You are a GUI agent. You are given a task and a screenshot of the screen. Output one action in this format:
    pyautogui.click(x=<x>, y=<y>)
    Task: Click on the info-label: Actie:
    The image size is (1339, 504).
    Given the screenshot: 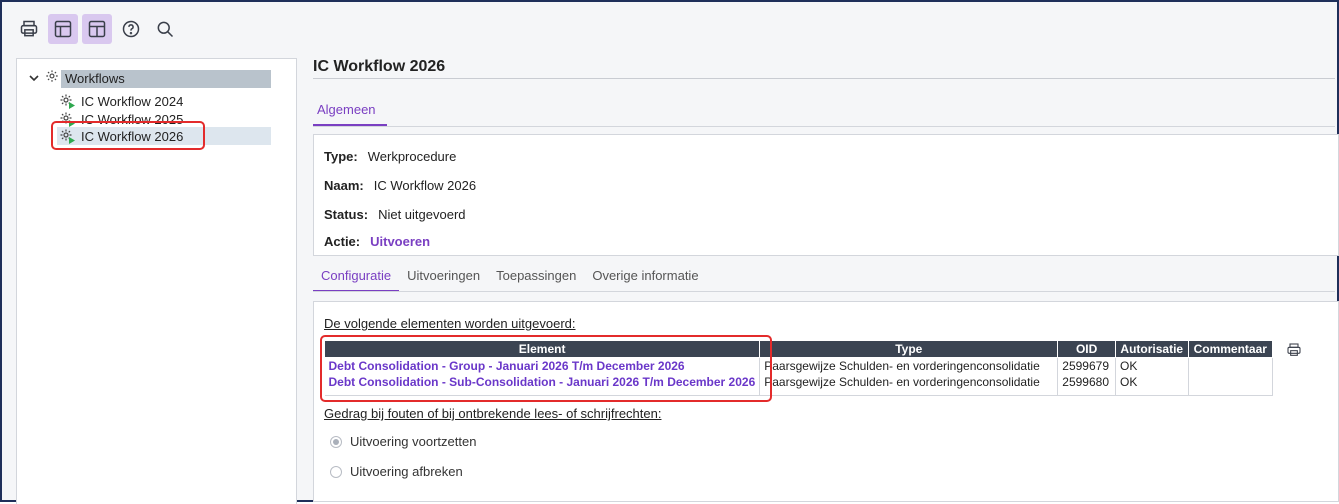 What is the action you would take?
    pyautogui.click(x=342, y=241)
    